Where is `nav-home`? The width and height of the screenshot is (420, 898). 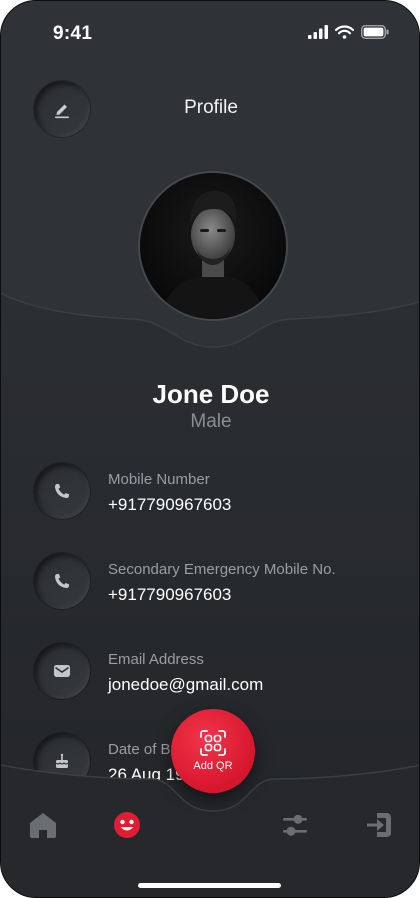 nav-home is located at coordinates (43, 825).